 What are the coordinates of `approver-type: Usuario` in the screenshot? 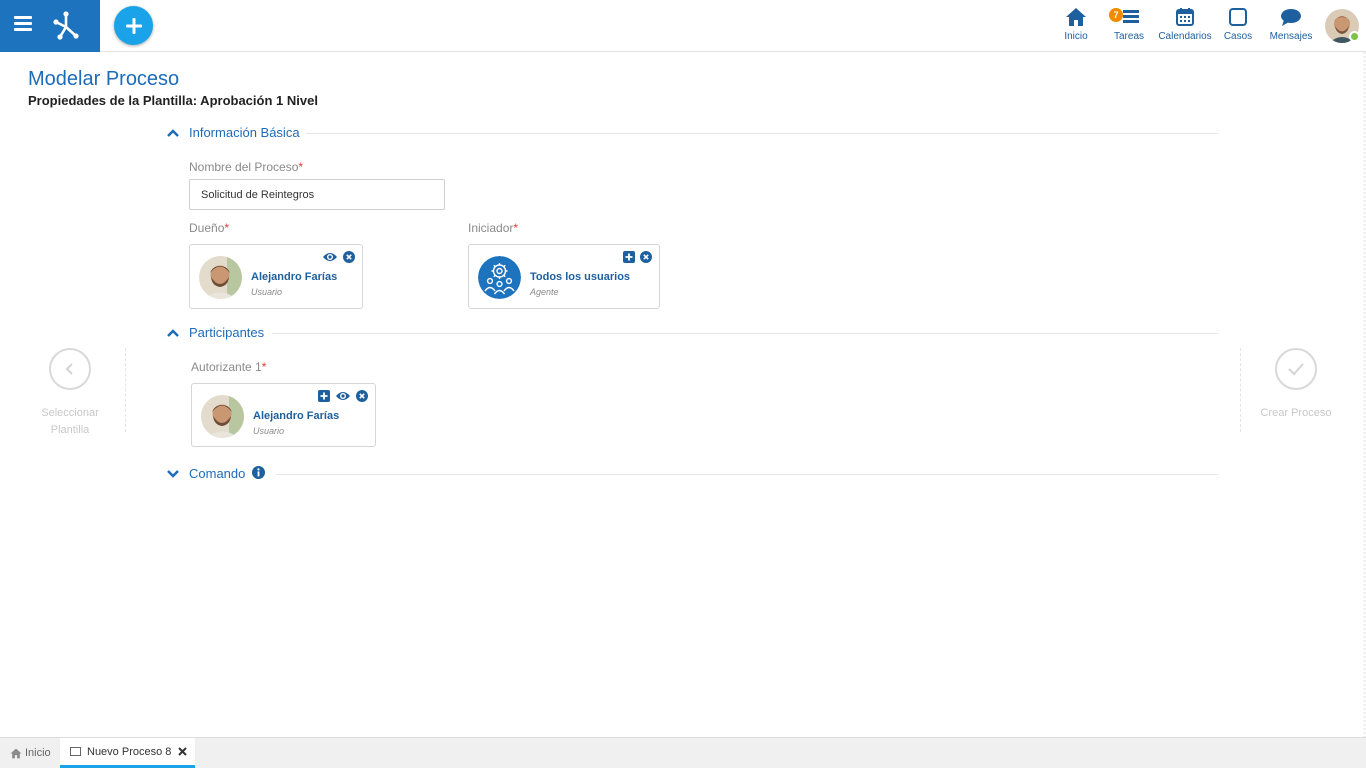 It's located at (269, 431).